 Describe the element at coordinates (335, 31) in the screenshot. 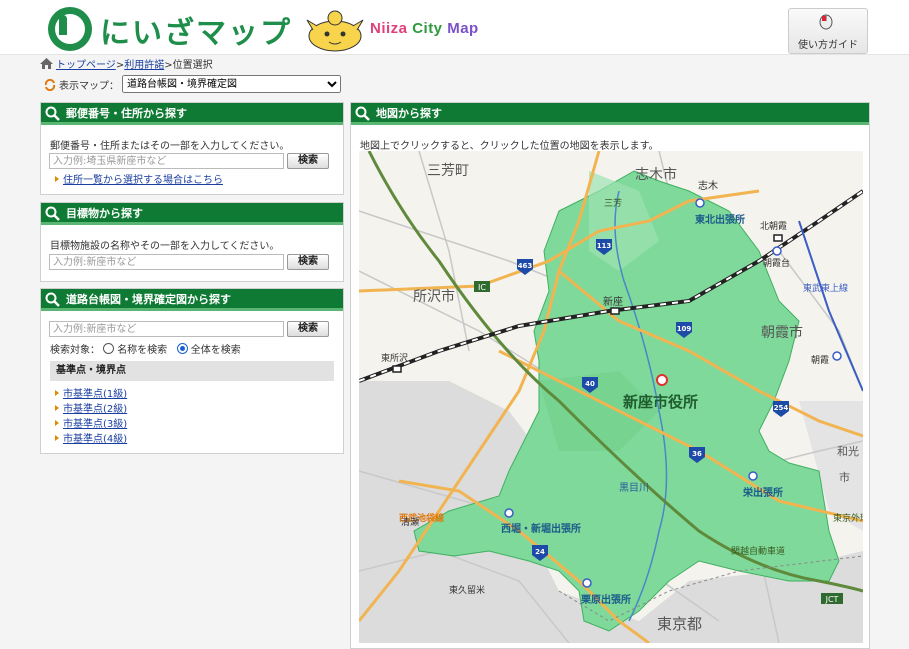

I see `mascot-icon` at that location.